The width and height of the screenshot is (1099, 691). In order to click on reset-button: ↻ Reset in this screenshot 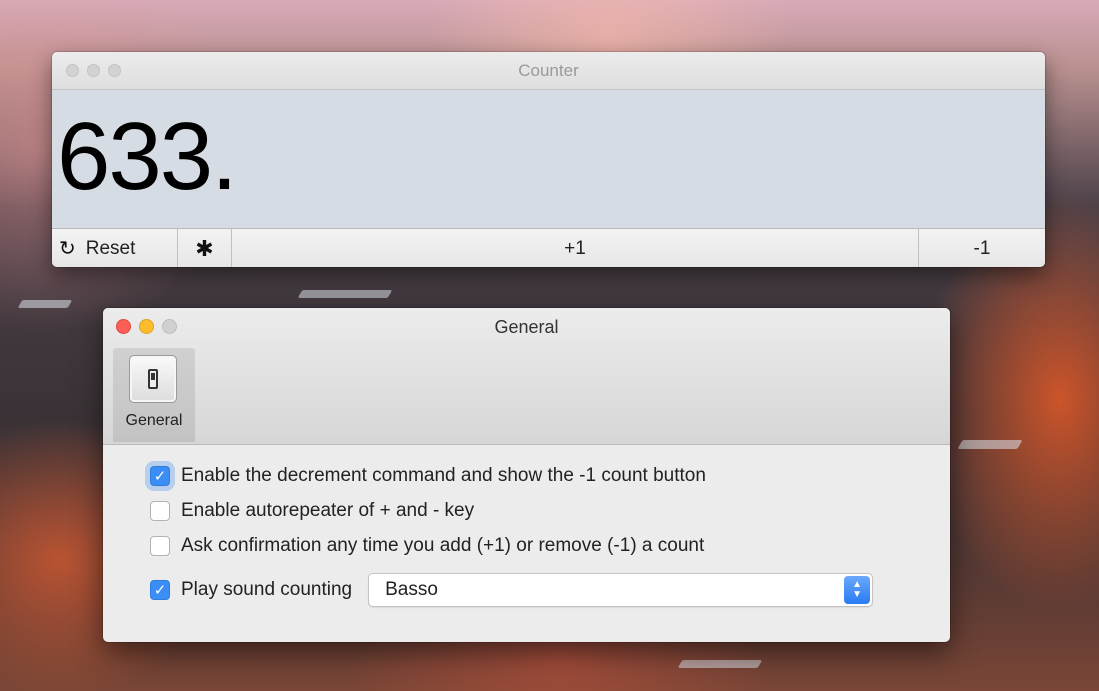, I will do `click(115, 248)`.